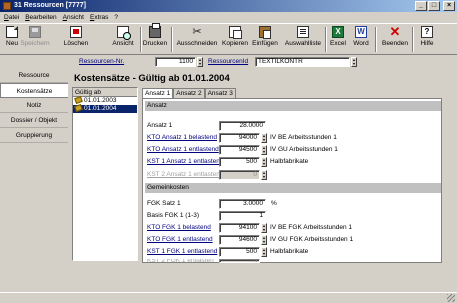 The image size is (457, 303). I want to click on title-bar: 31 Ressourcen [7777] _ □ ×, so click(228, 6).